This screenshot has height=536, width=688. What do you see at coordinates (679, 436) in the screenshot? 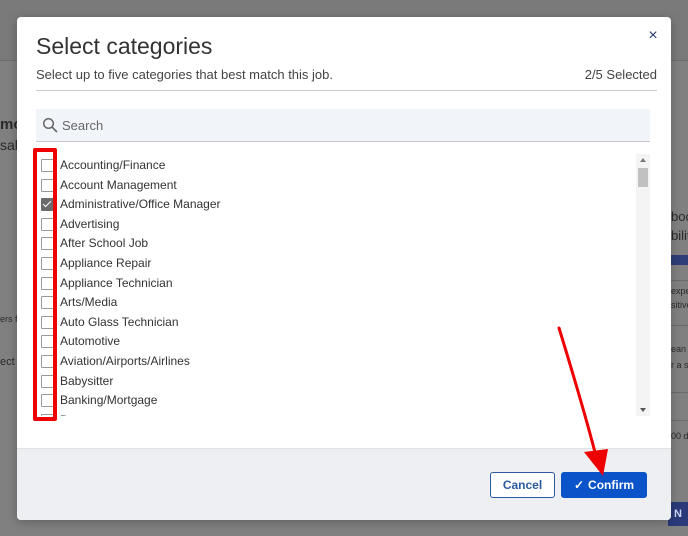
I see `background-text: 00 d` at bounding box center [679, 436].